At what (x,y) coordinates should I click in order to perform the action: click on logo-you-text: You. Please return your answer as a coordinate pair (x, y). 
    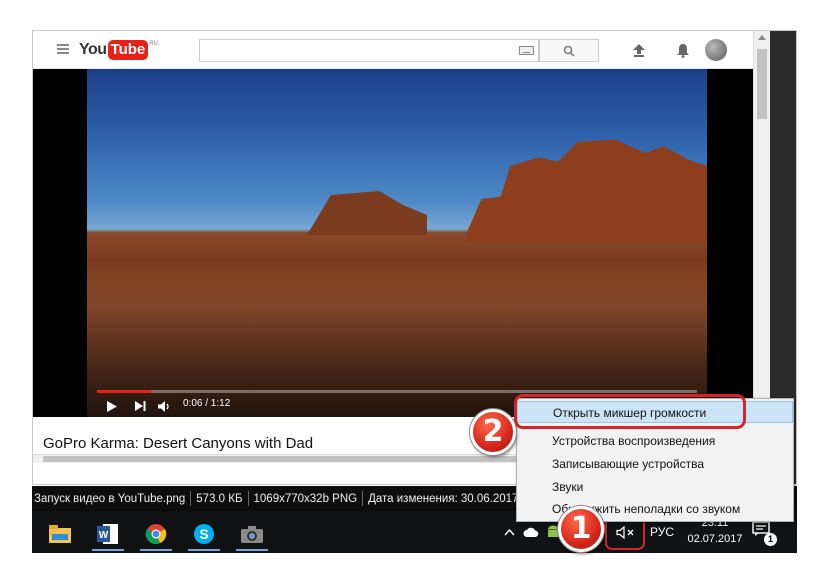
    Looking at the image, I should click on (93, 49).